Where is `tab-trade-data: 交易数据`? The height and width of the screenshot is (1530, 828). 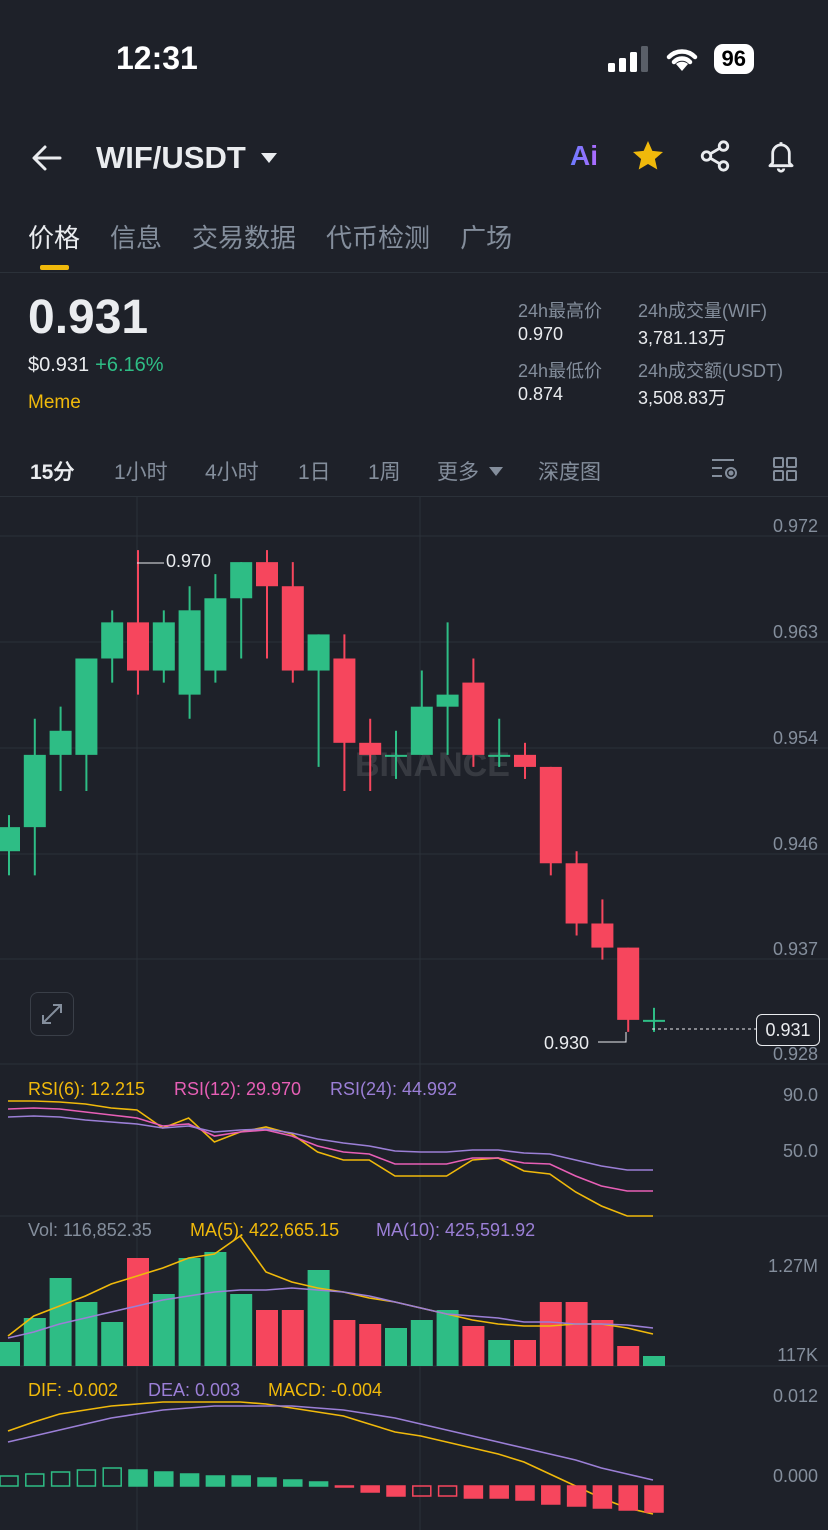
tab-trade-data: 交易数据 is located at coordinates (244, 236).